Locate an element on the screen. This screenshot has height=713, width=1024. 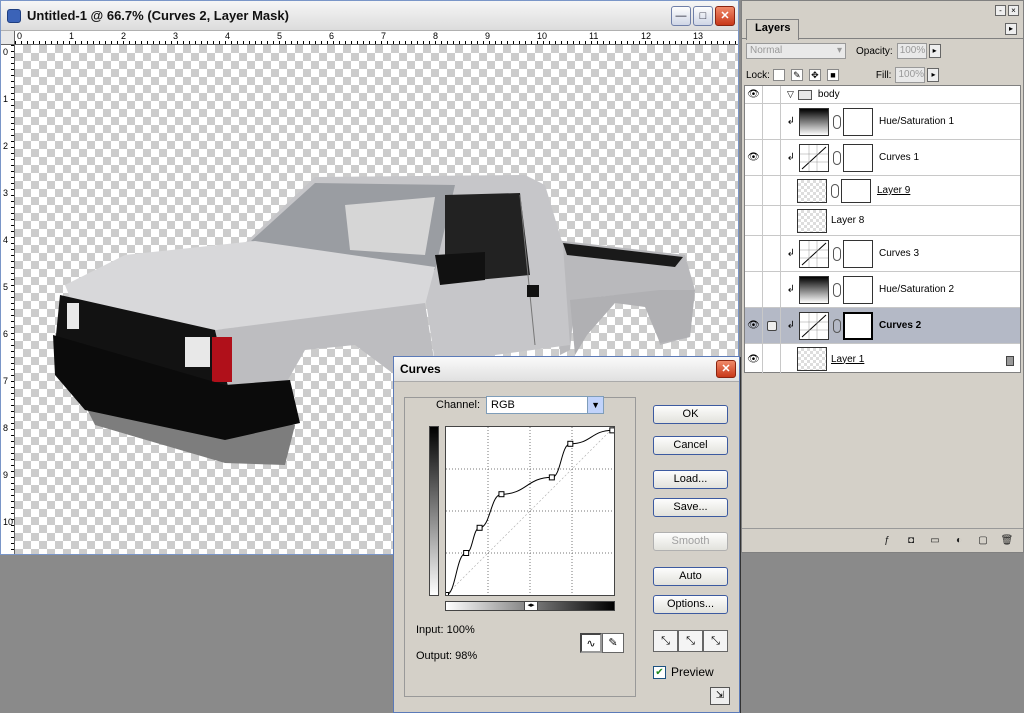
curve-graph is located at coordinates (529, 512).